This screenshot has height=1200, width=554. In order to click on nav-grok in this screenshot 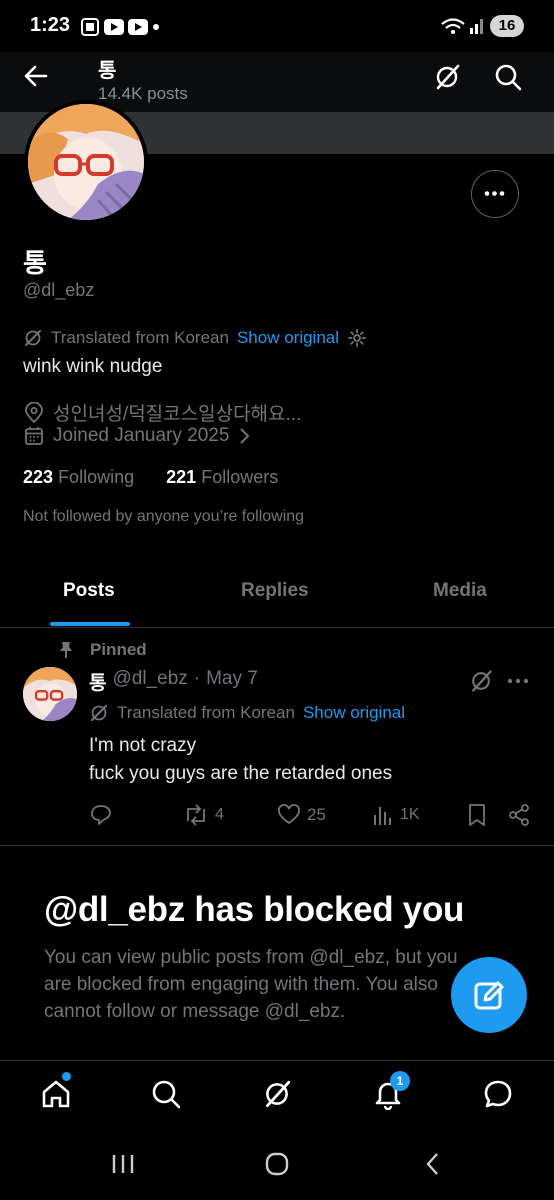, I will do `click(277, 1094)`.